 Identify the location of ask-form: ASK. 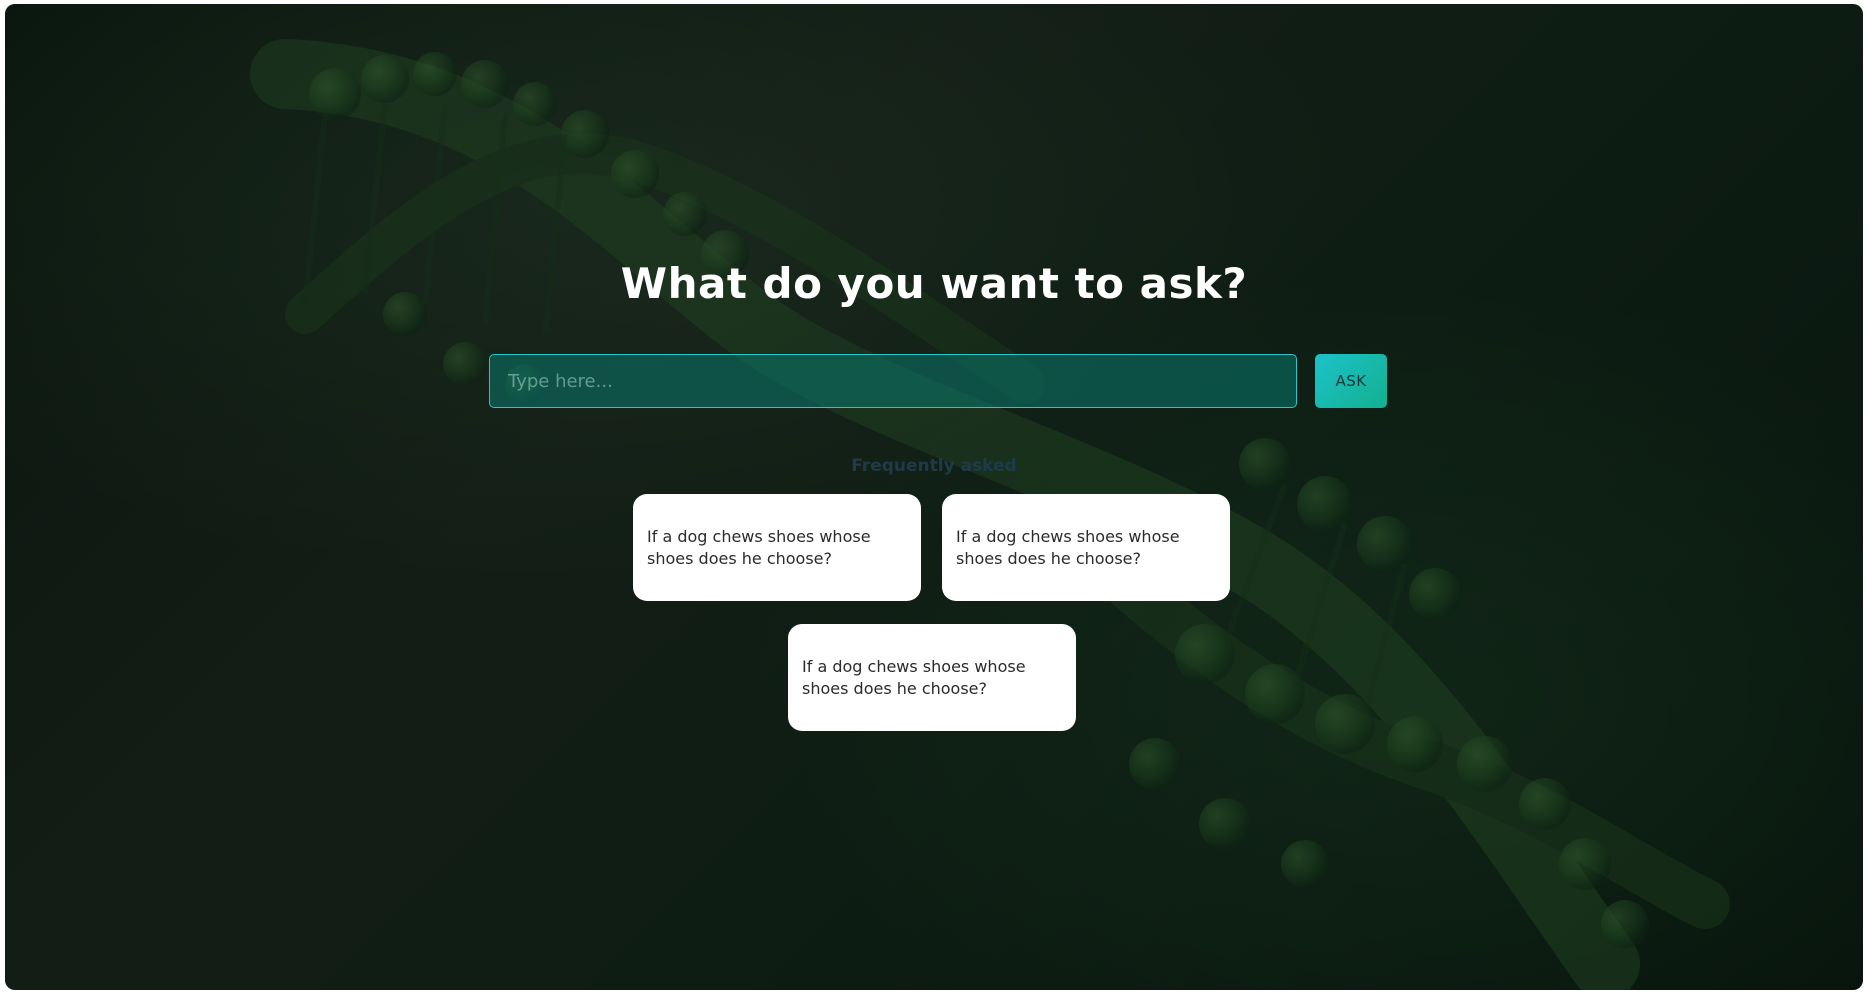
(939, 379).